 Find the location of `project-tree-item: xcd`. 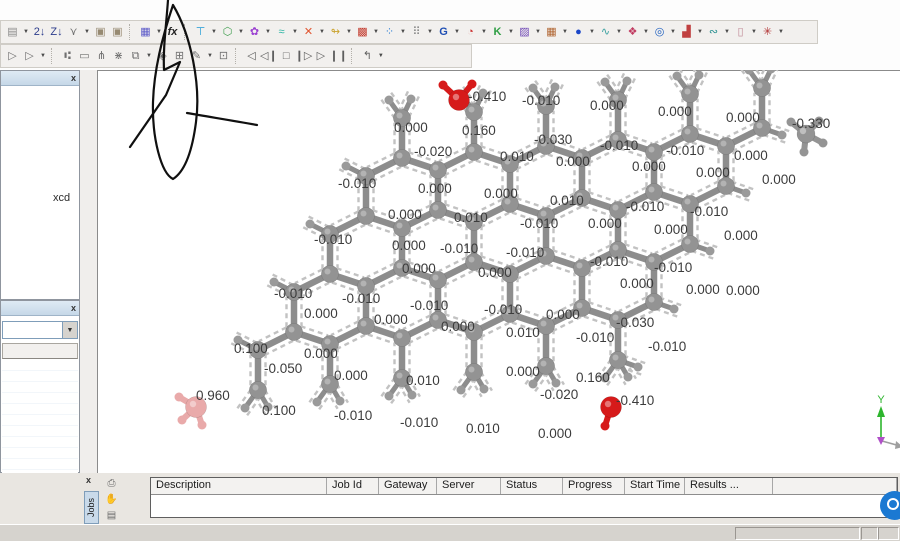

project-tree-item: xcd is located at coordinates (66, 198).